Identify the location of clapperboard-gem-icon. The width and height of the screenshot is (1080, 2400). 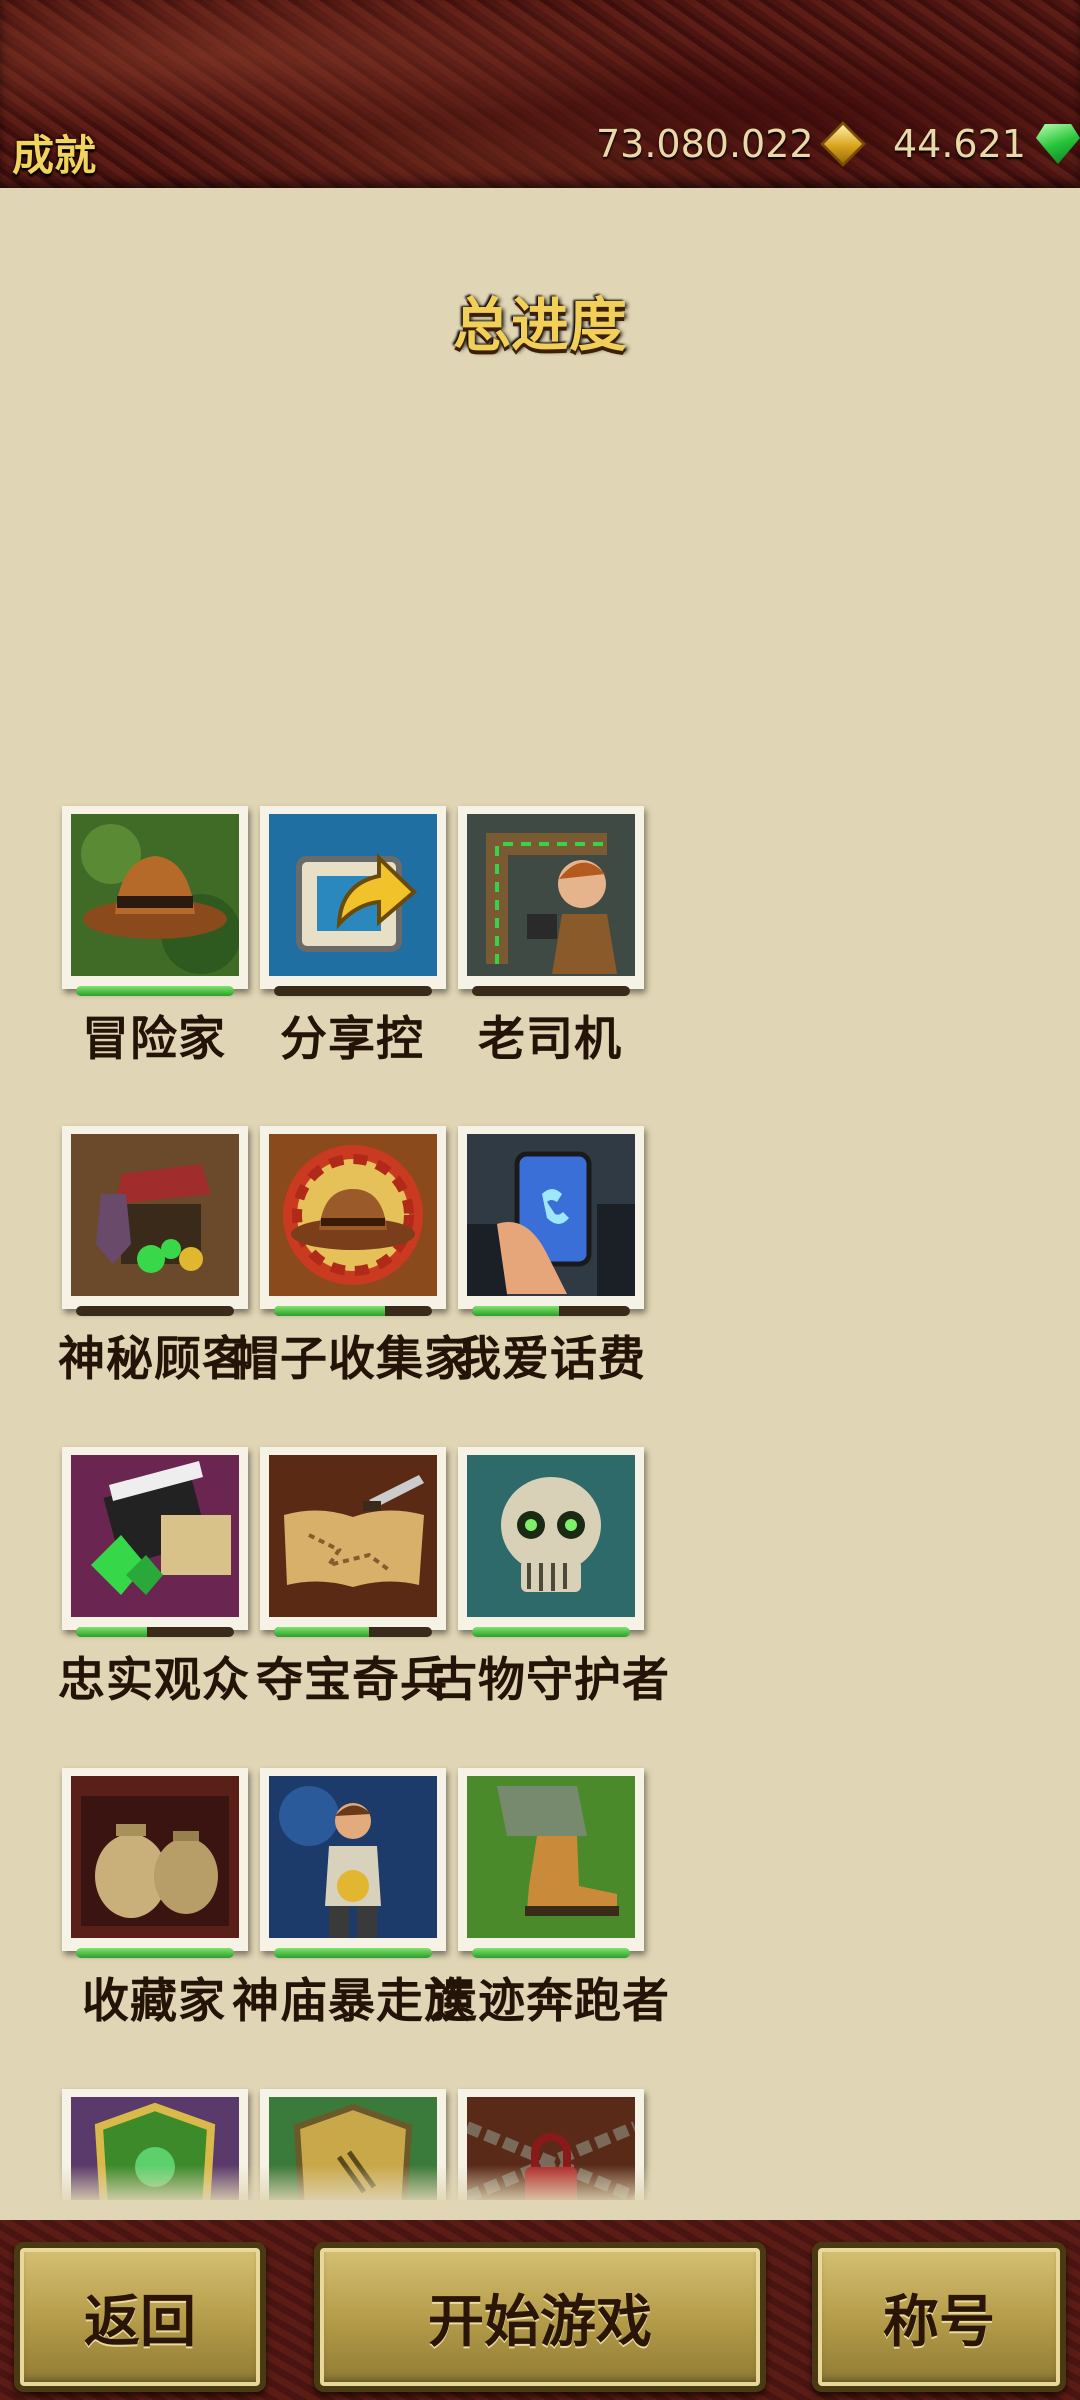
(155, 1536).